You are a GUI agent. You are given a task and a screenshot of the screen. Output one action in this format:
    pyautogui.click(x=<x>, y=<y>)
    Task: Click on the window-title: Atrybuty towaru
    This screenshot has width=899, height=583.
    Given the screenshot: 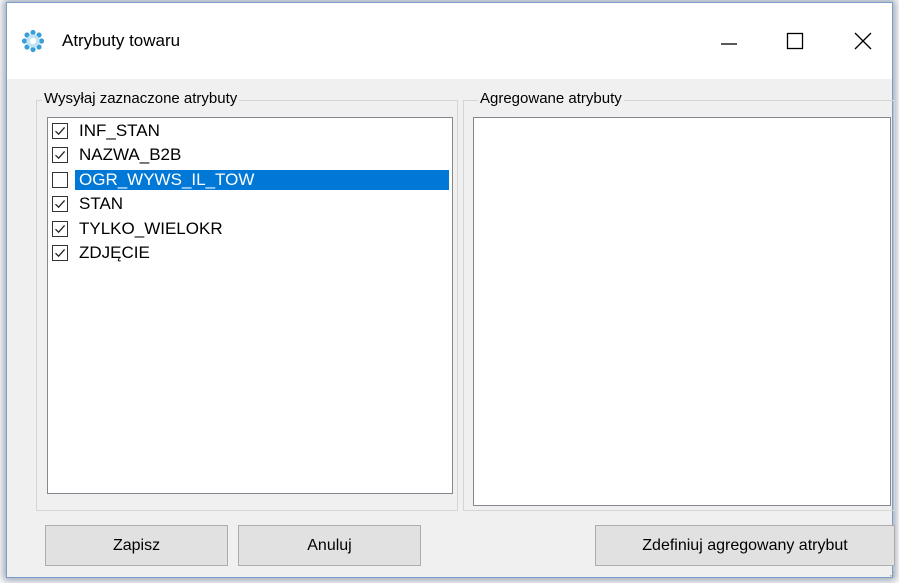 What is the action you would take?
    pyautogui.click(x=121, y=40)
    